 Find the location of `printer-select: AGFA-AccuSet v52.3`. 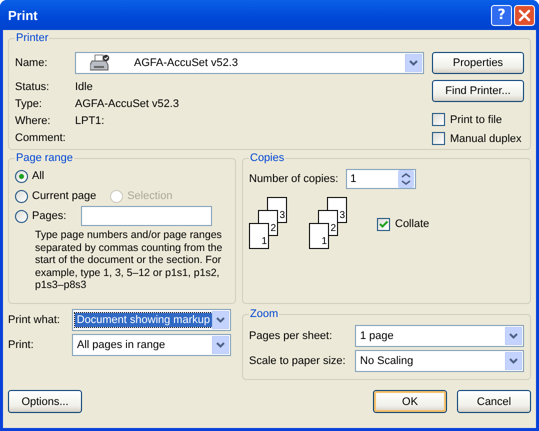

printer-select: AGFA-AccuSet v52.3 is located at coordinates (249, 63).